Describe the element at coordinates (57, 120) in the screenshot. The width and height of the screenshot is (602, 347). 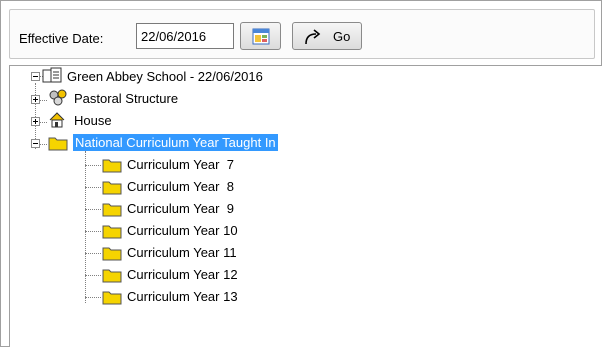
I see `house-icon` at that location.